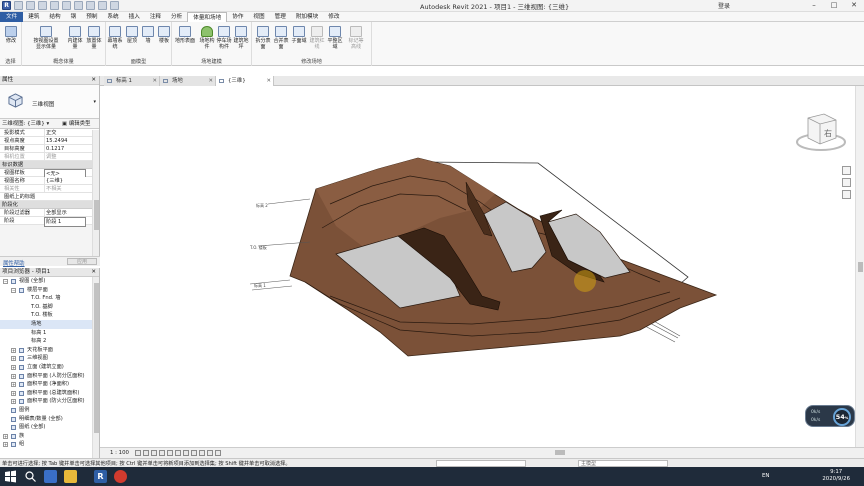 This screenshot has width=864, height=486. What do you see at coordinates (49, 298) in the screenshot?
I see `tree-item: T.O. Fnd. 墙` at bounding box center [49, 298].